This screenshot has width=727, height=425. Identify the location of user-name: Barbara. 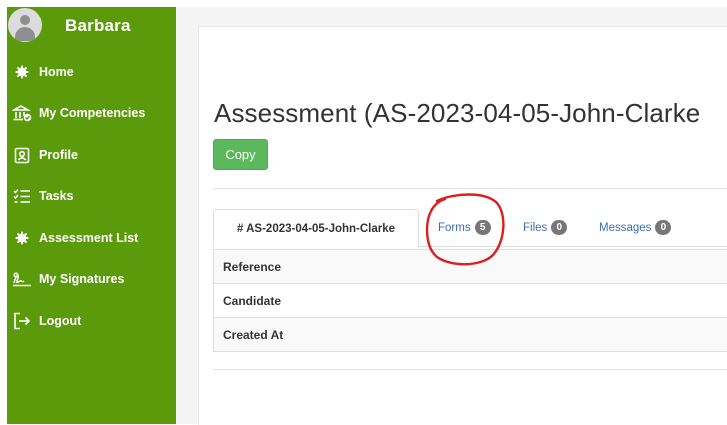
(98, 26).